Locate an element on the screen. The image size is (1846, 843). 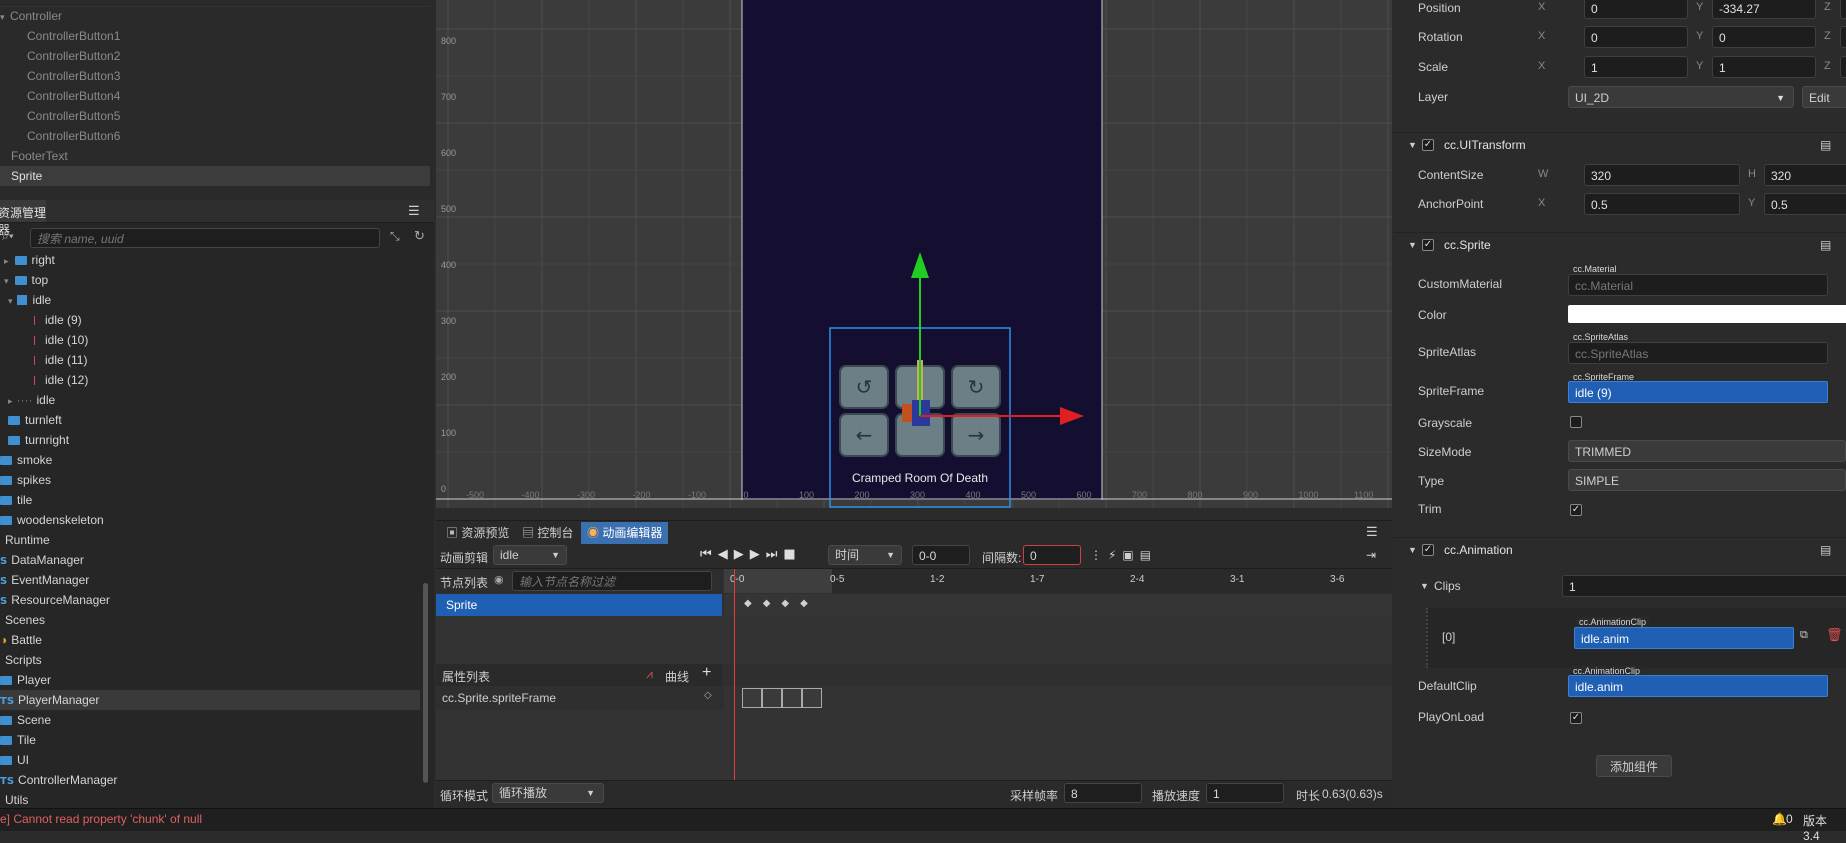
position-z-input: 0 is located at coordinates (1843, 9).